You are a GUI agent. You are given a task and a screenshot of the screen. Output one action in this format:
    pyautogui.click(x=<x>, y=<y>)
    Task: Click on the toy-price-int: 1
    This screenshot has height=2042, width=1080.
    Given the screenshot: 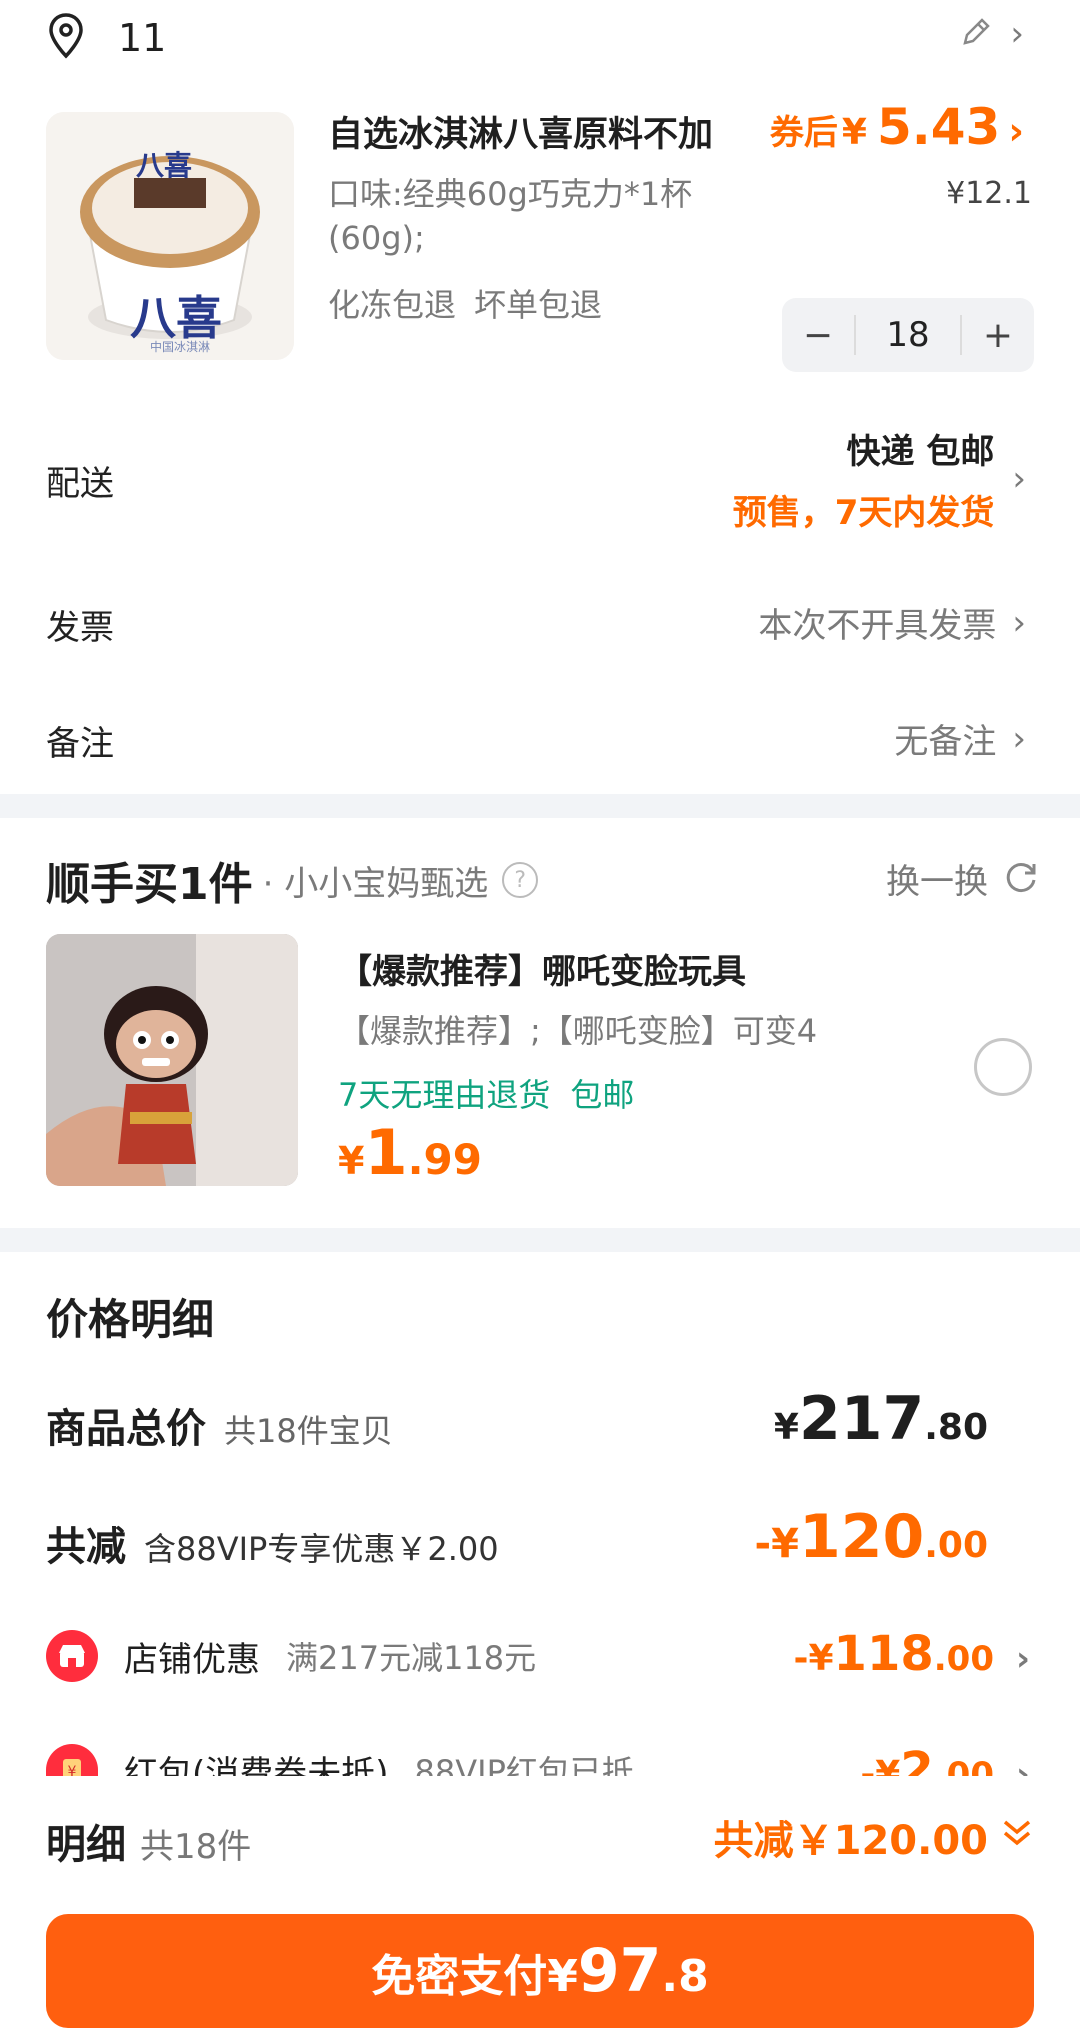 What is the action you would take?
    pyautogui.click(x=386, y=1152)
    